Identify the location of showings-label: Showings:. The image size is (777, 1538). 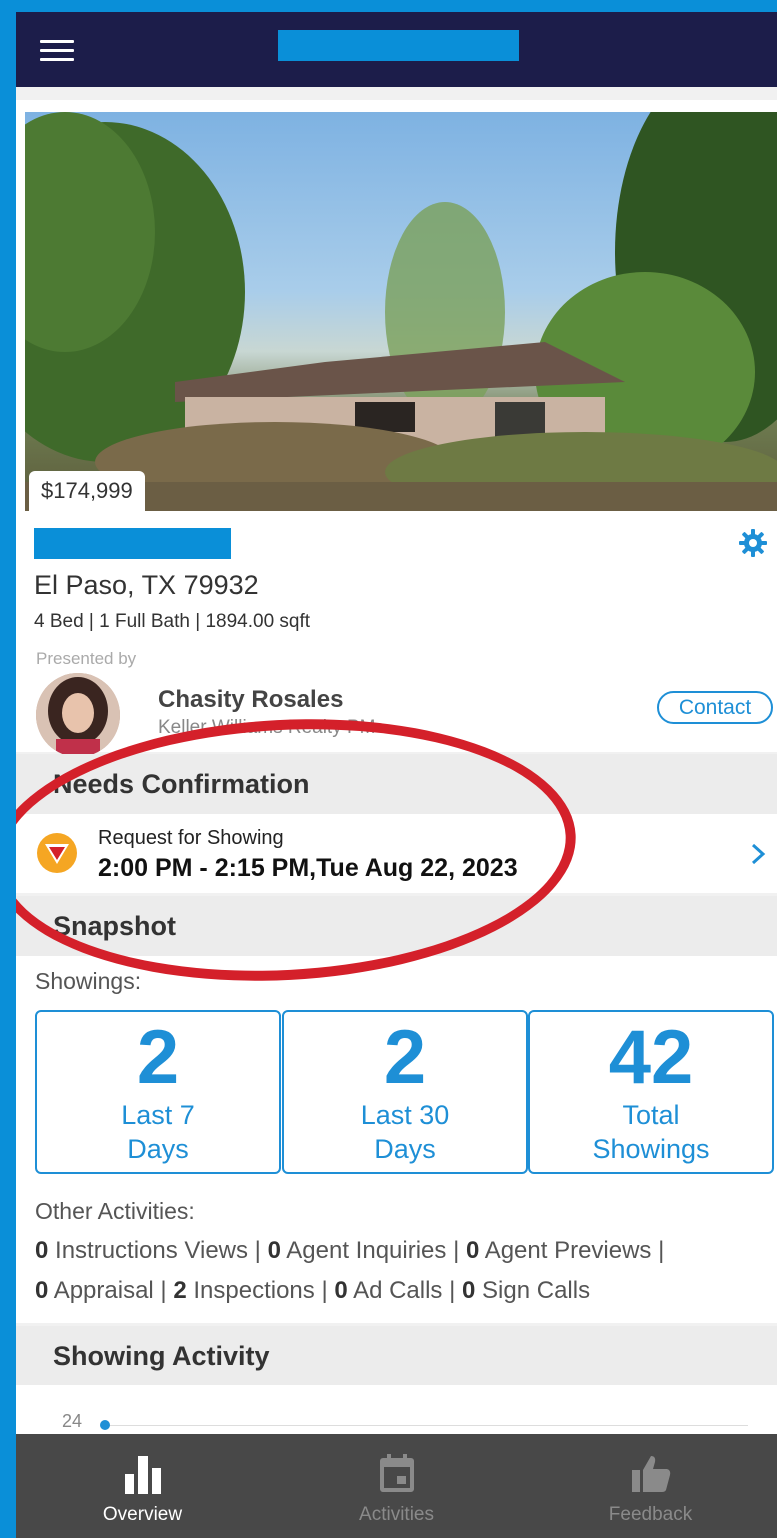
(88, 981).